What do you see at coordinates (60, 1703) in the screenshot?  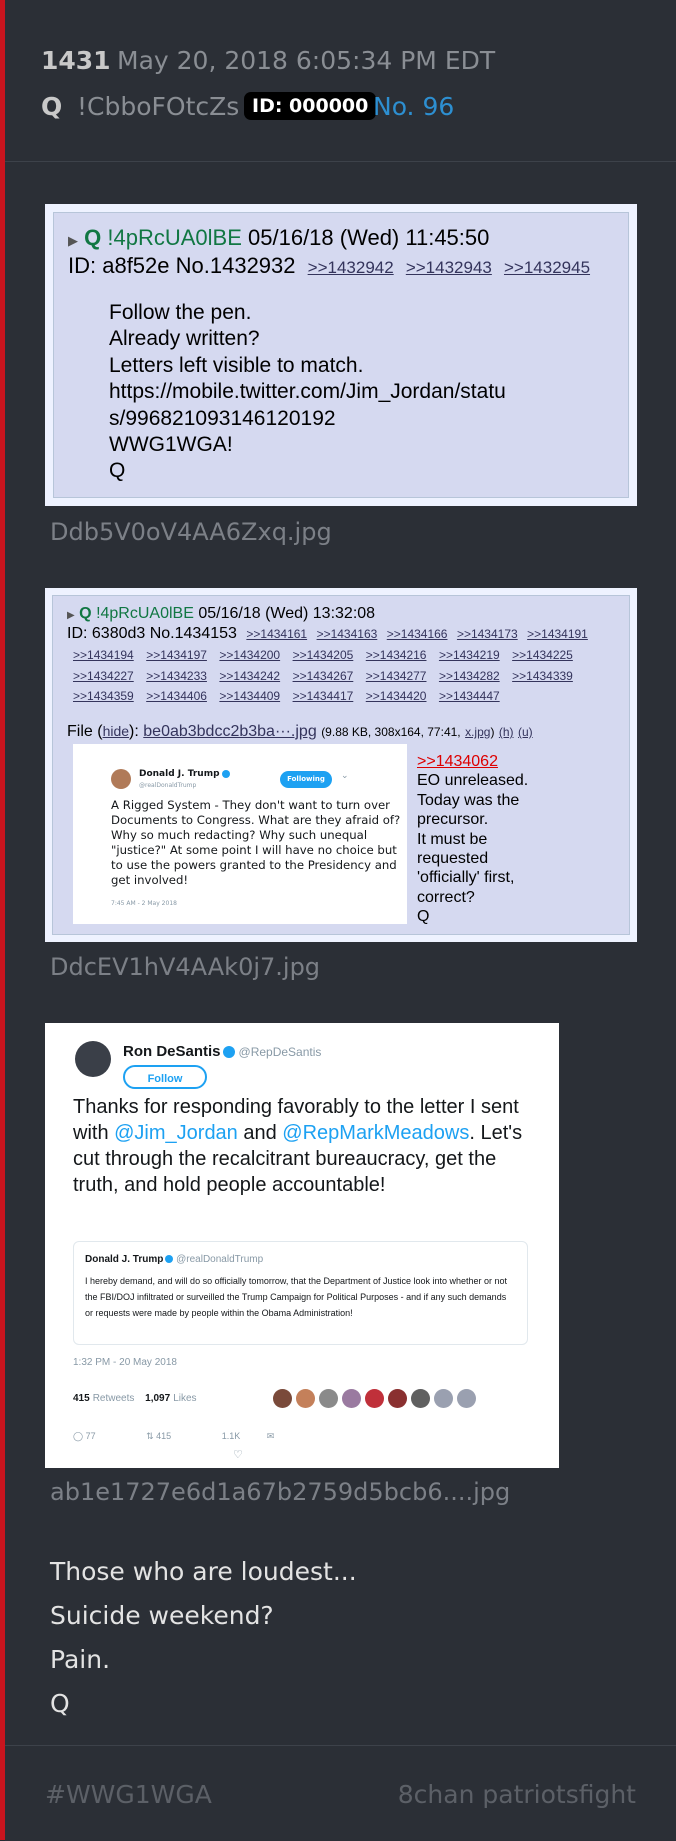 I see `body-line: Q` at bounding box center [60, 1703].